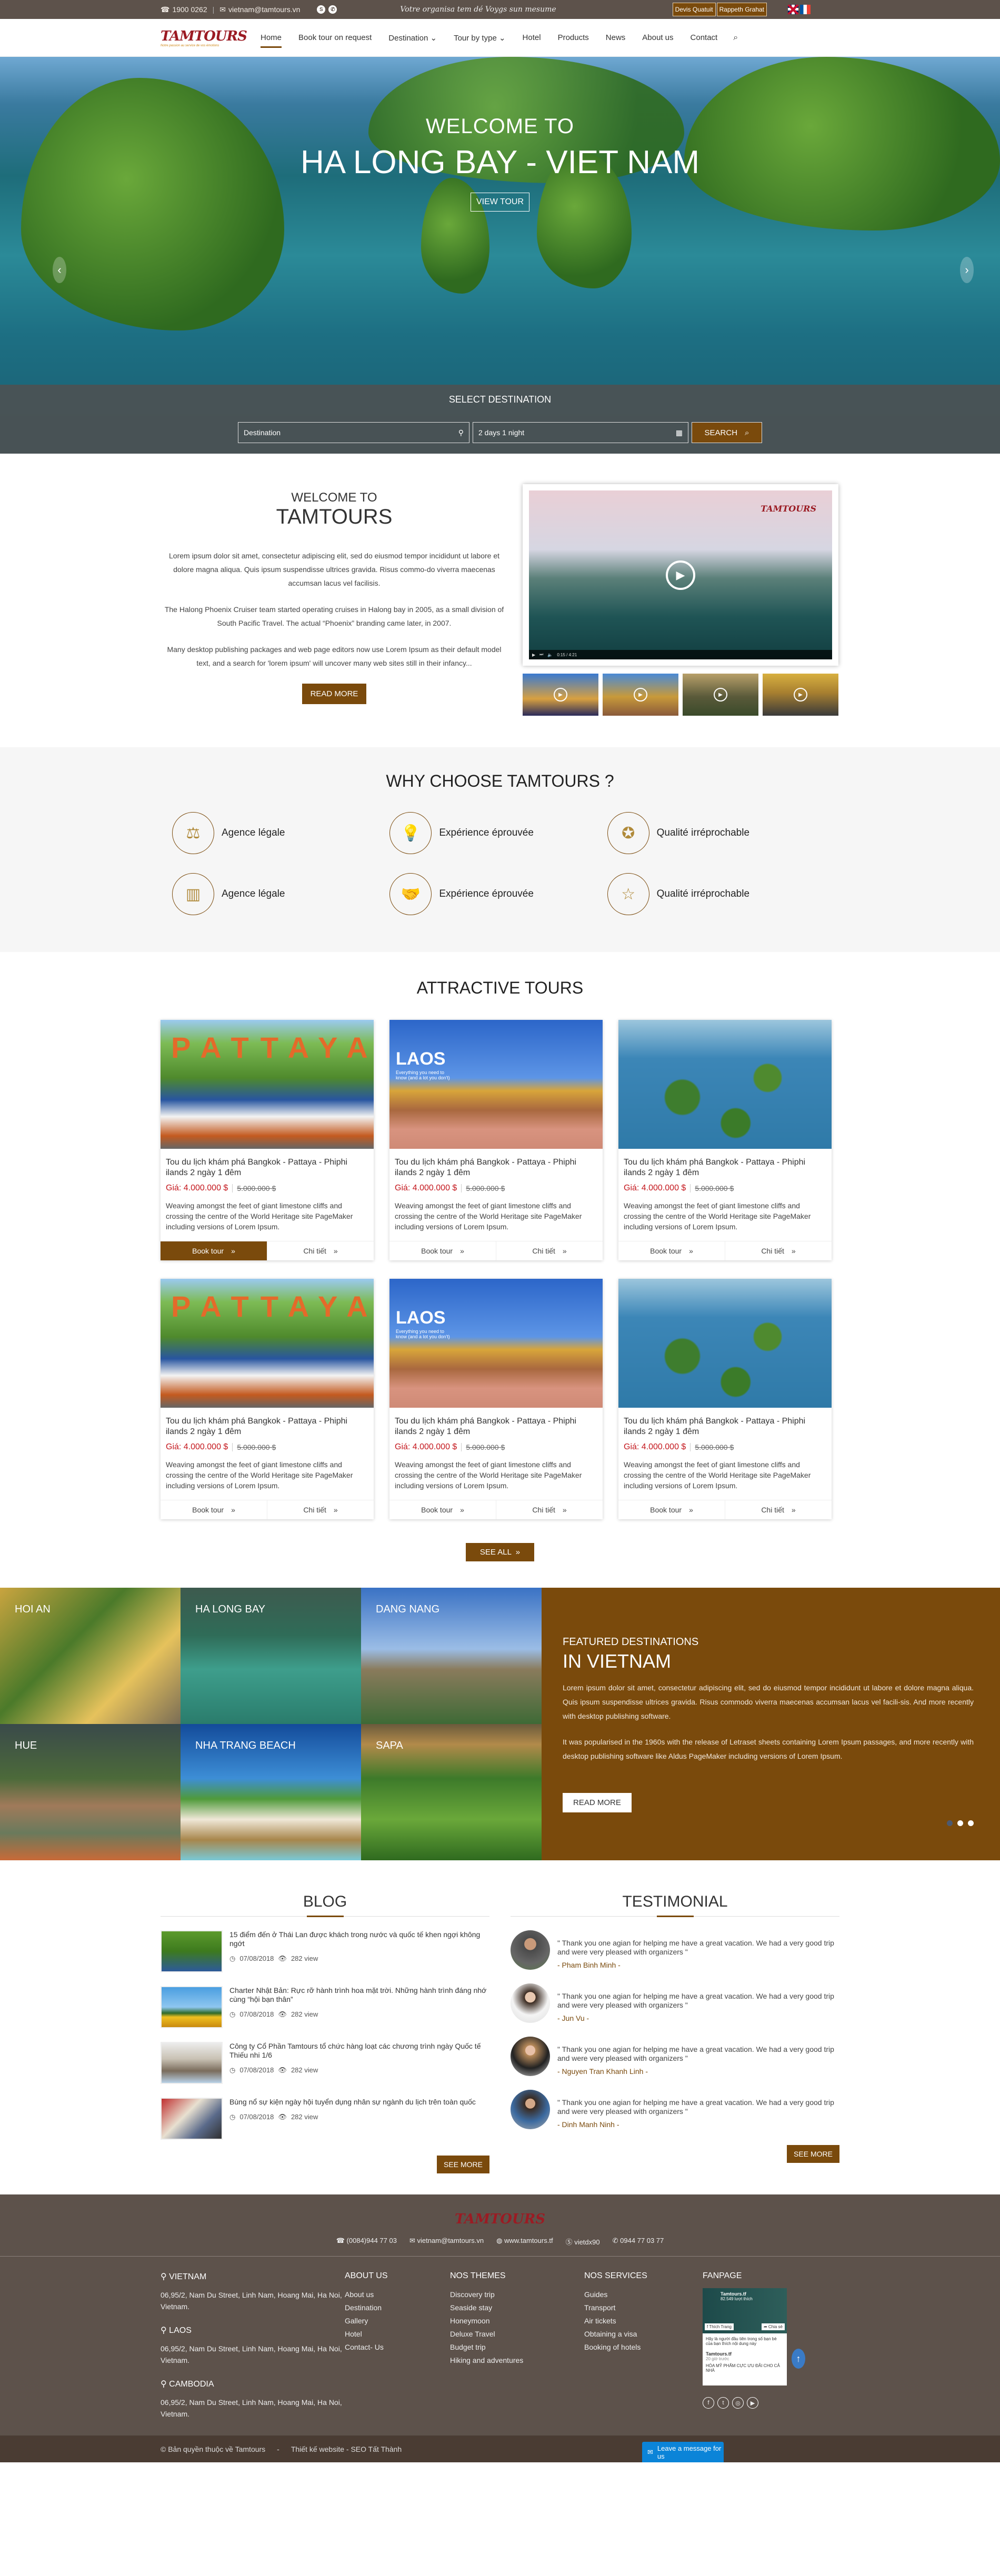 The height and width of the screenshot is (2576, 1000). What do you see at coordinates (184, 9) in the screenshot?
I see `topbar-phone: ☎ 1900 0262` at bounding box center [184, 9].